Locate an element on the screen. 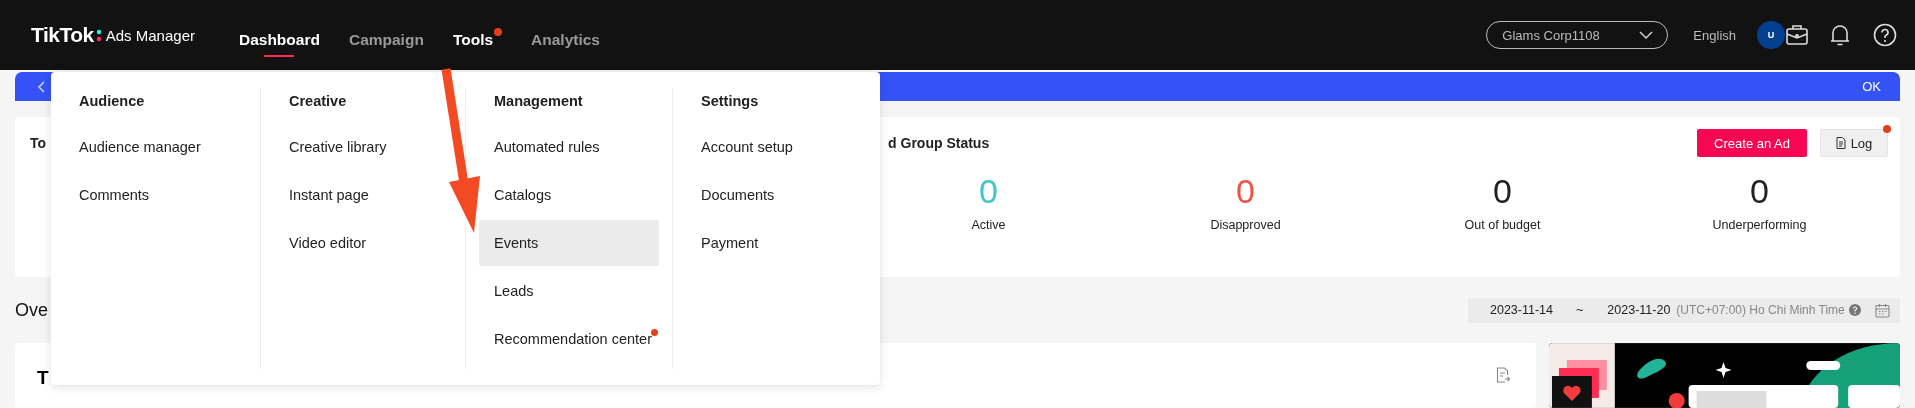 This screenshot has width=1915, height=408. menu-item: Audience manager is located at coordinates (140, 147).